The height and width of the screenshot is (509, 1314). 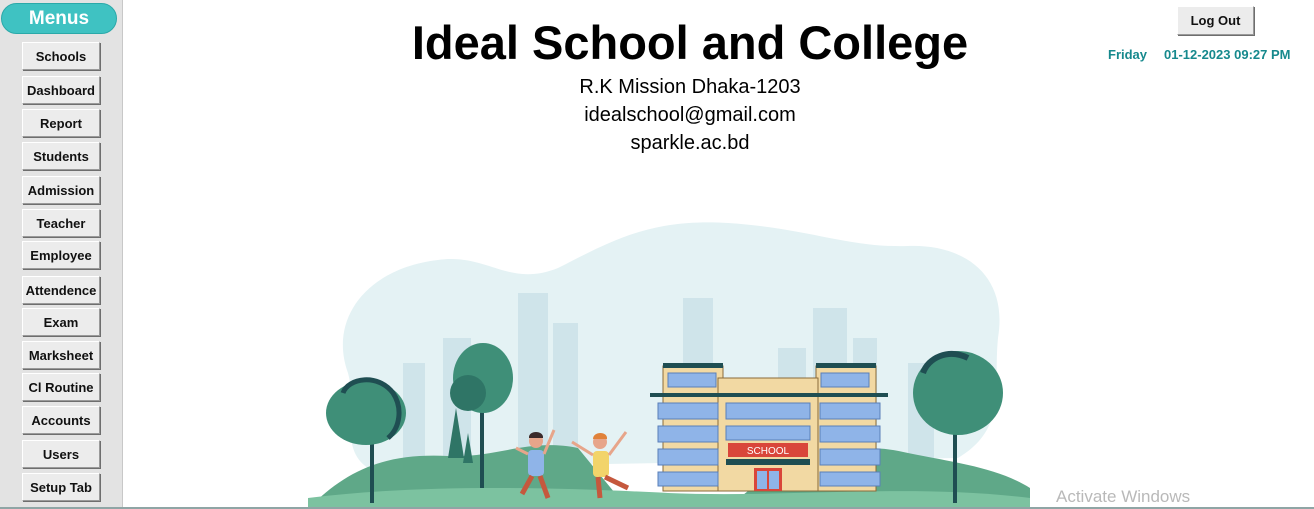 What do you see at coordinates (61, 156) in the screenshot?
I see `students-button: Students` at bounding box center [61, 156].